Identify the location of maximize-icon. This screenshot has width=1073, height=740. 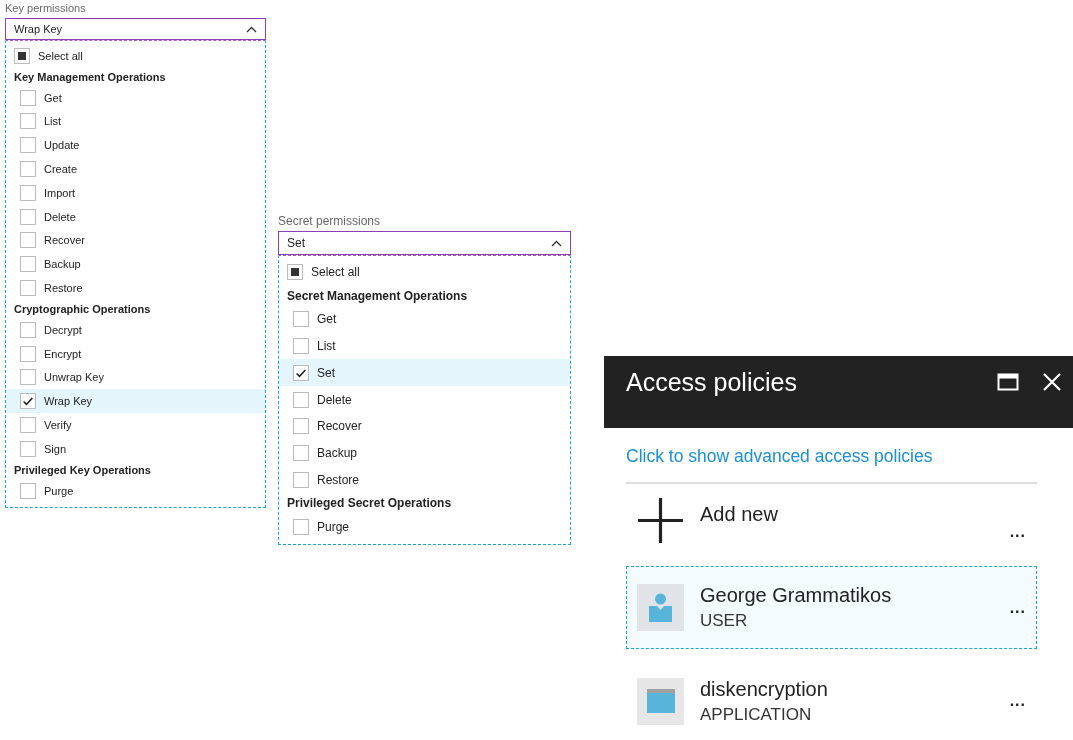
(1008, 382).